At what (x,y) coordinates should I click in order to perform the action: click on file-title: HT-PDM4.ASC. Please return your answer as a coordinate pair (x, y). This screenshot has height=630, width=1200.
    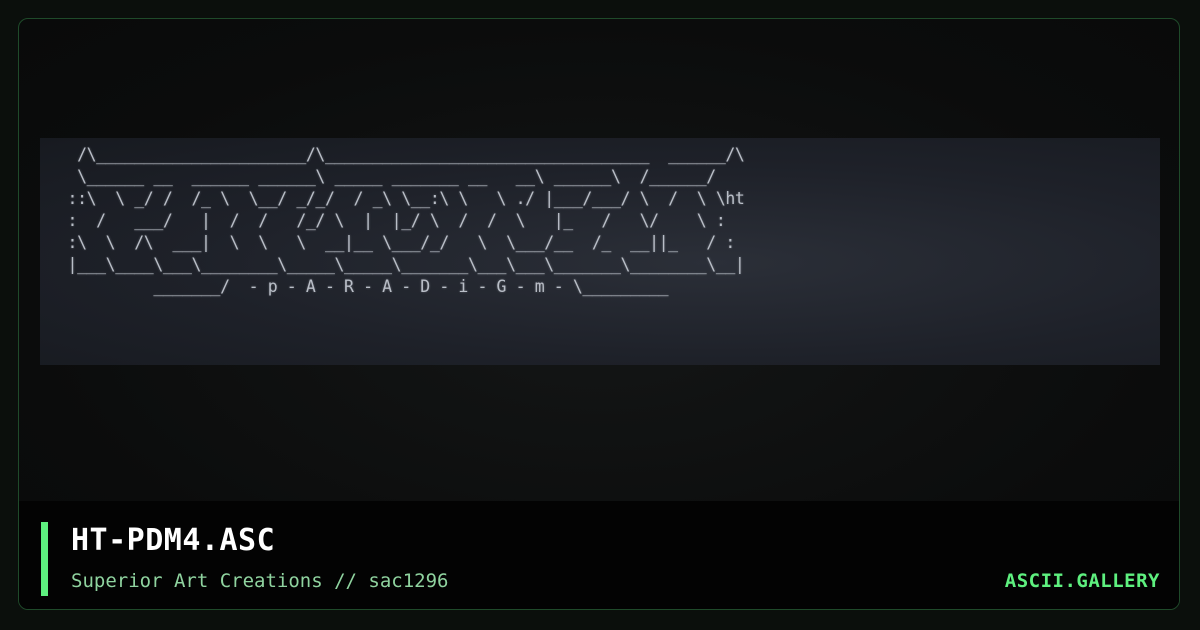
    Looking at the image, I should click on (173, 540).